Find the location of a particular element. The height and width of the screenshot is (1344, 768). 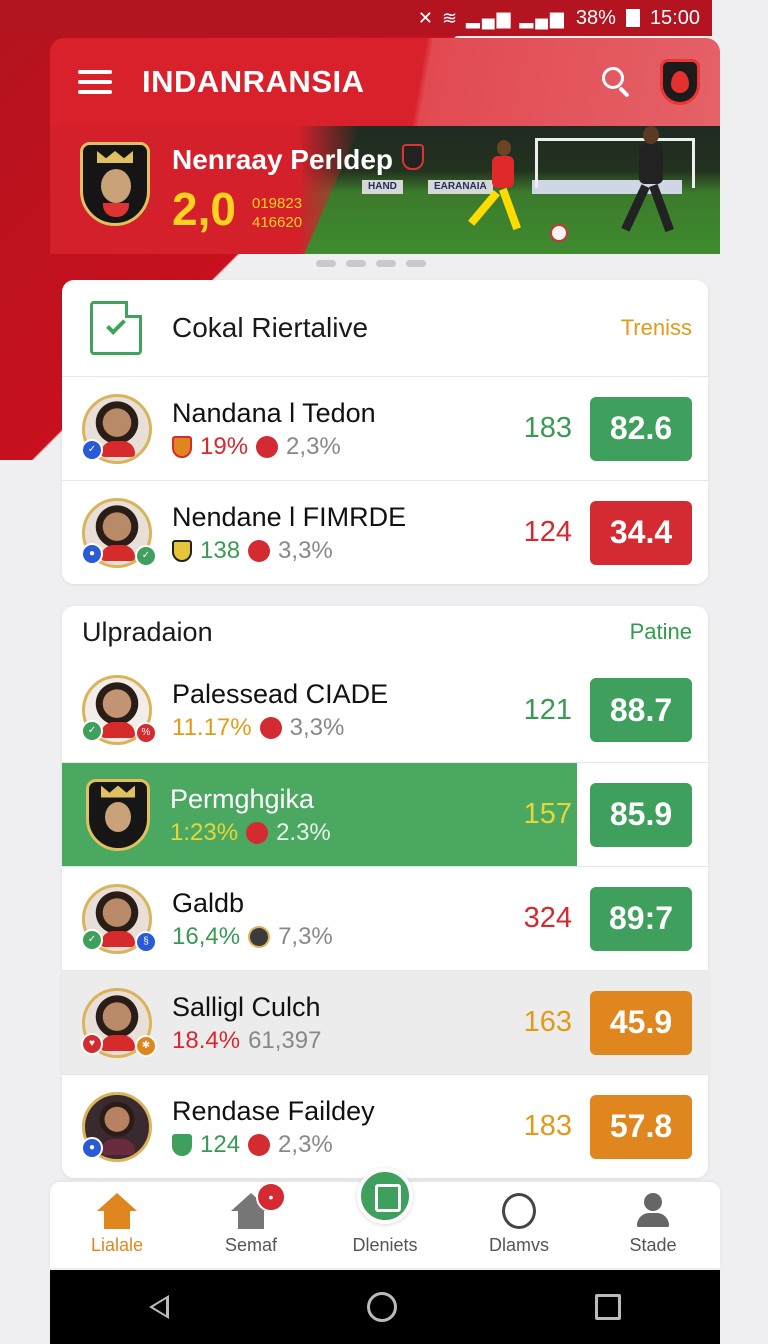

row-stats: 11.17% 3,3% is located at coordinates (339, 728).